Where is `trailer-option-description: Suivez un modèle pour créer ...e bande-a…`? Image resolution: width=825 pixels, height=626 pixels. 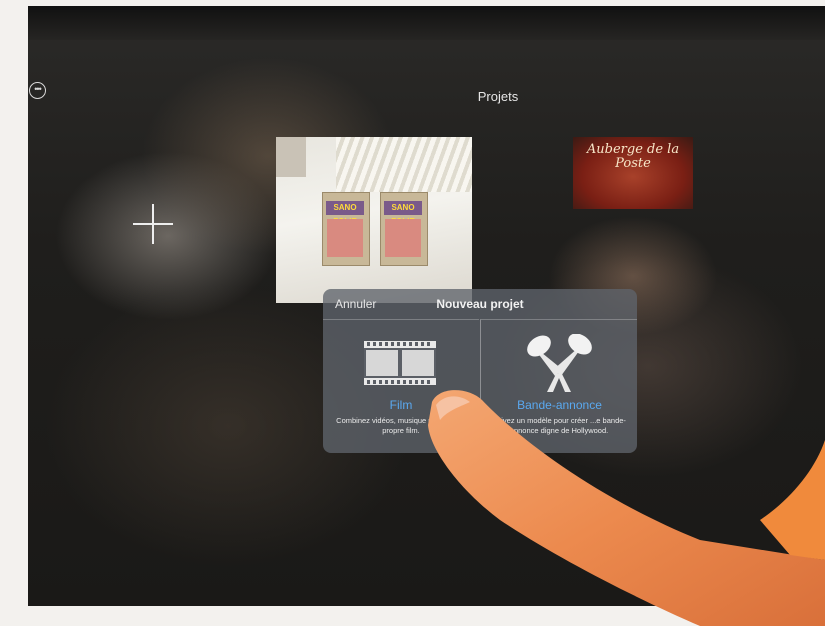
trailer-option-description: Suivez un modèle pour créer ...e bande-a… is located at coordinates (559, 425).